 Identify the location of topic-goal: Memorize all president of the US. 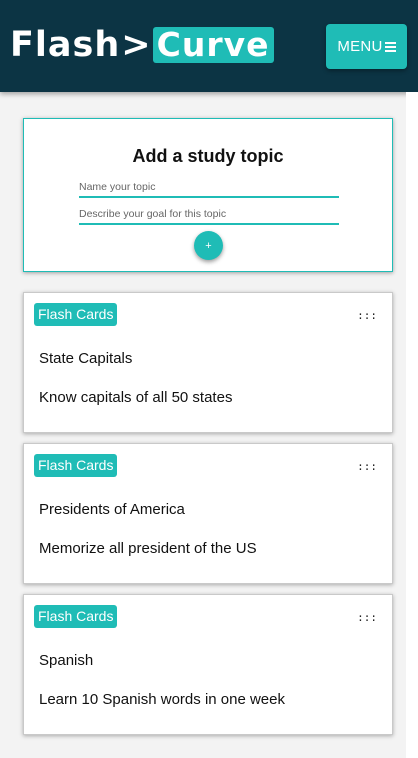
(148, 548).